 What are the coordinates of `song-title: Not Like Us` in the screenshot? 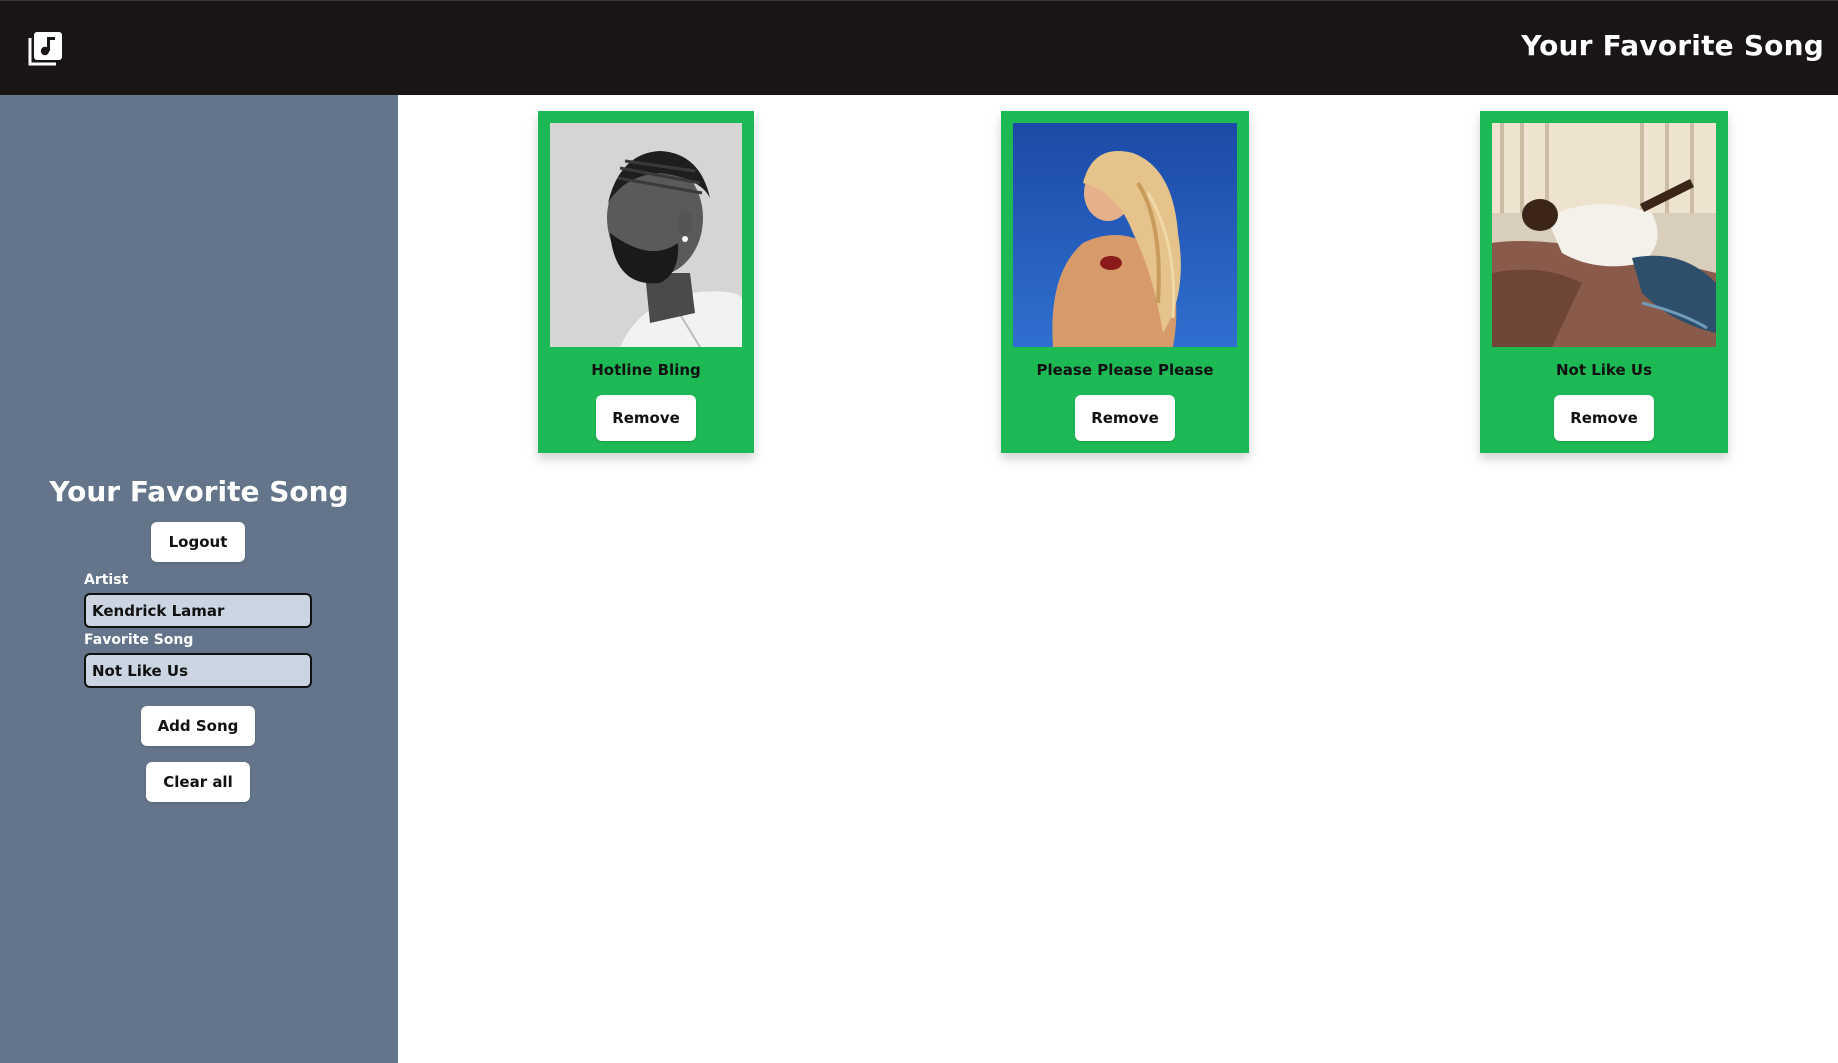 It's located at (1604, 370).